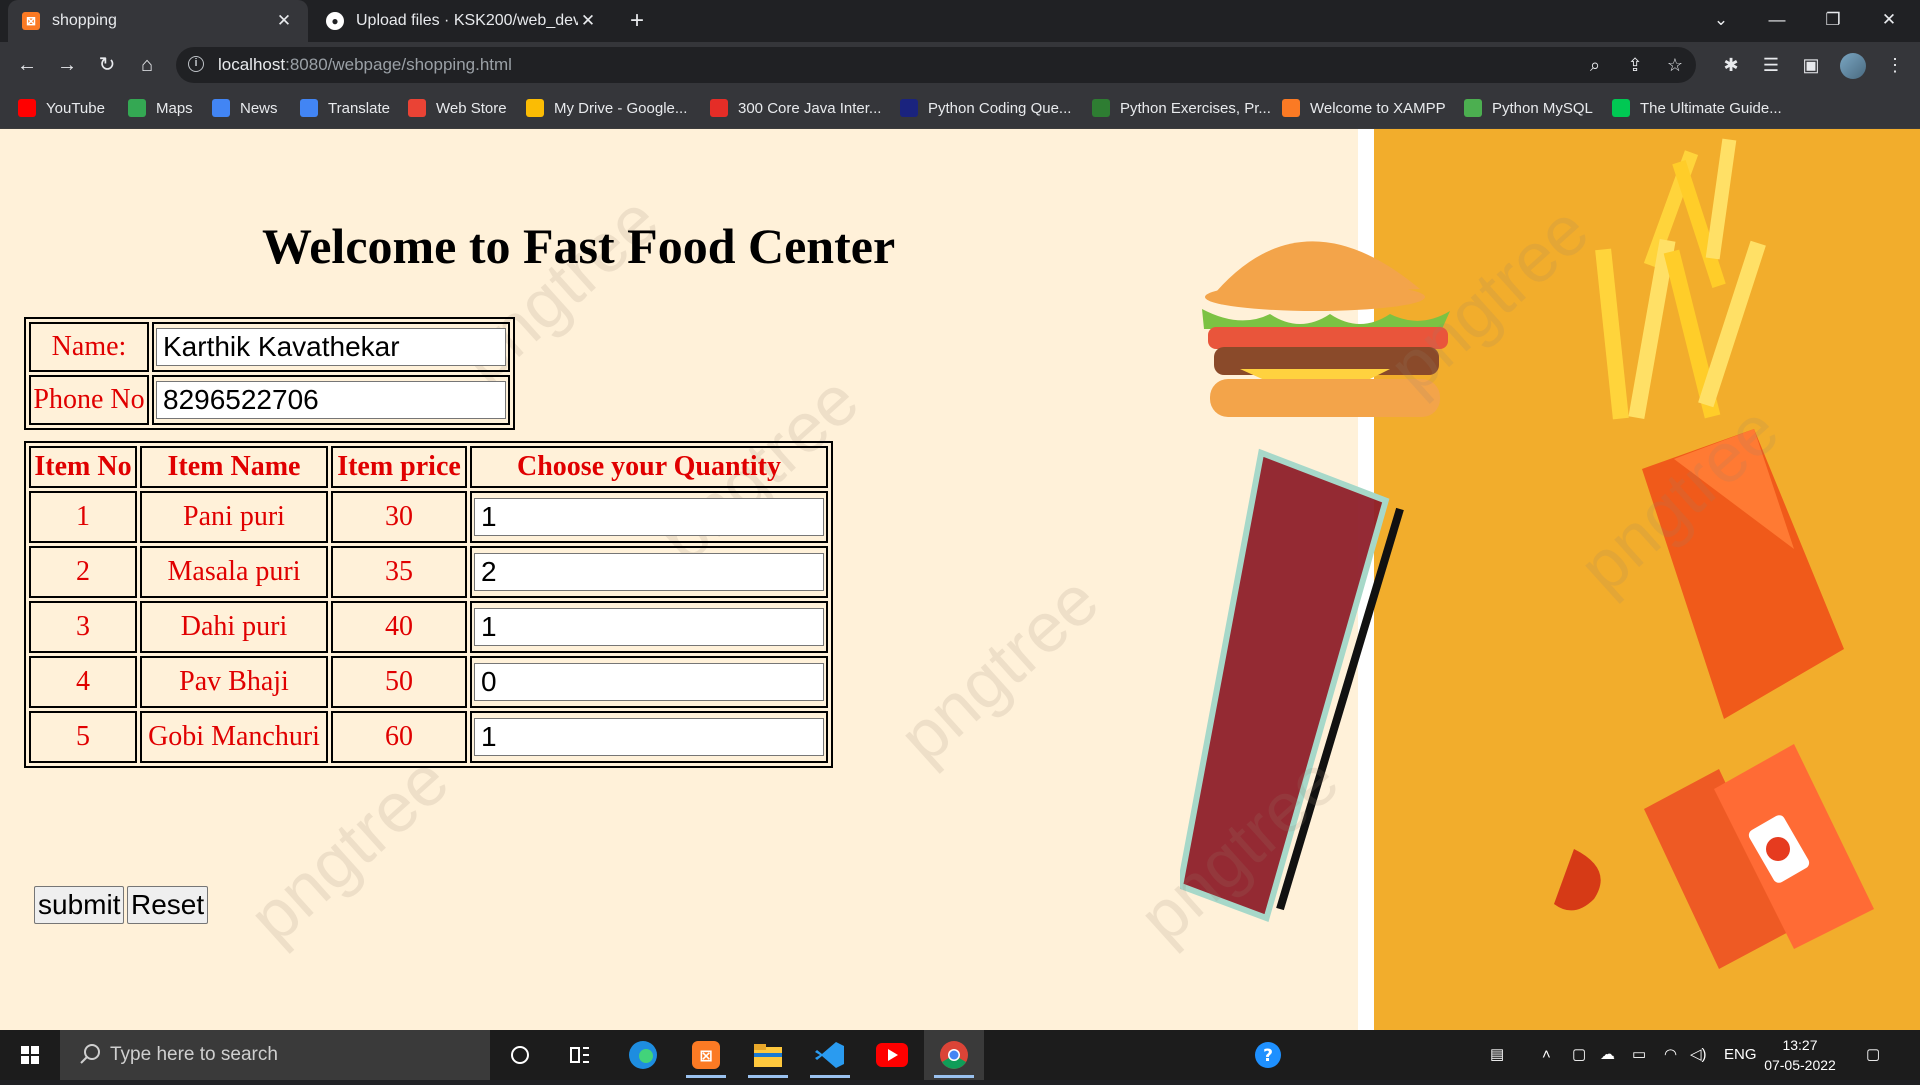  Describe the element at coordinates (168, 905) in the screenshot. I see `reset-button: Reset` at that location.